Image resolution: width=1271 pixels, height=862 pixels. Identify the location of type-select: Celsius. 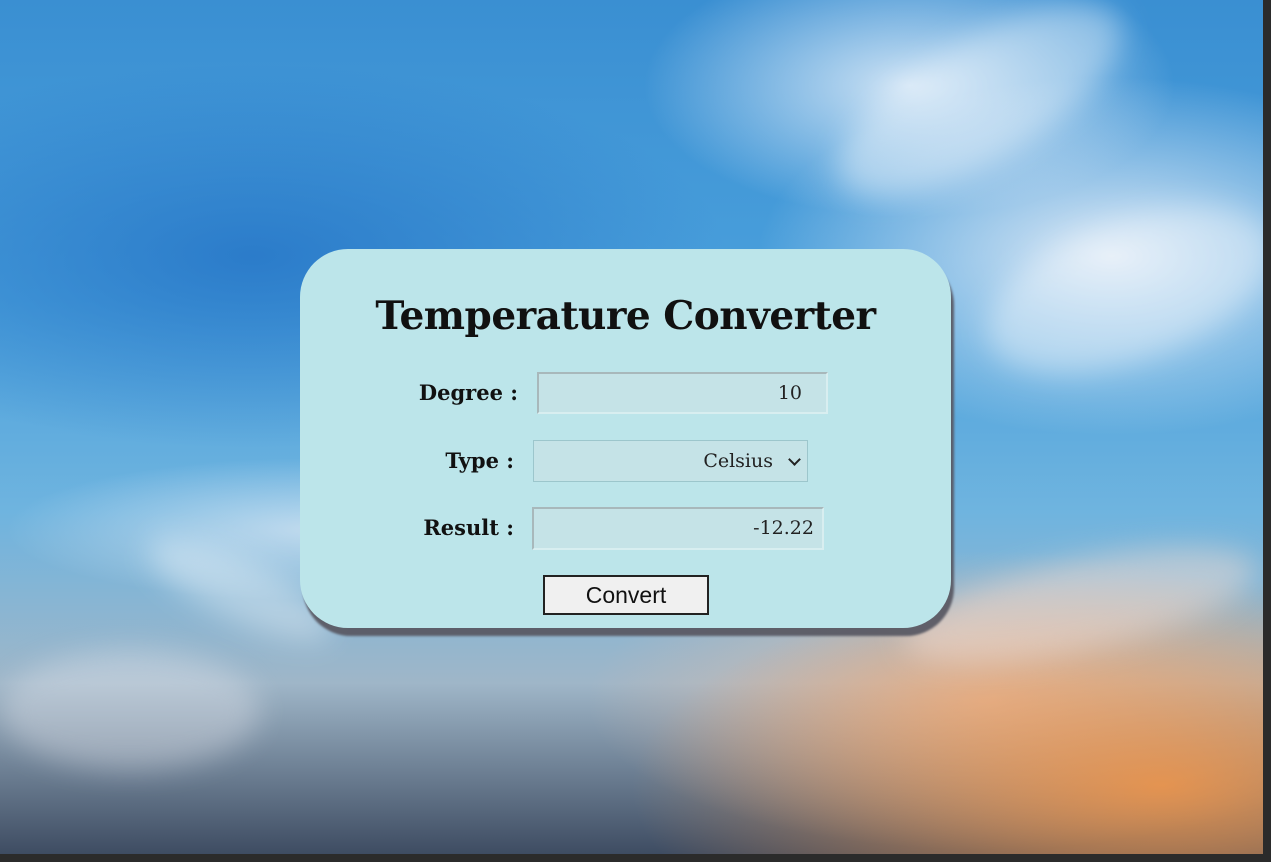
(670, 461).